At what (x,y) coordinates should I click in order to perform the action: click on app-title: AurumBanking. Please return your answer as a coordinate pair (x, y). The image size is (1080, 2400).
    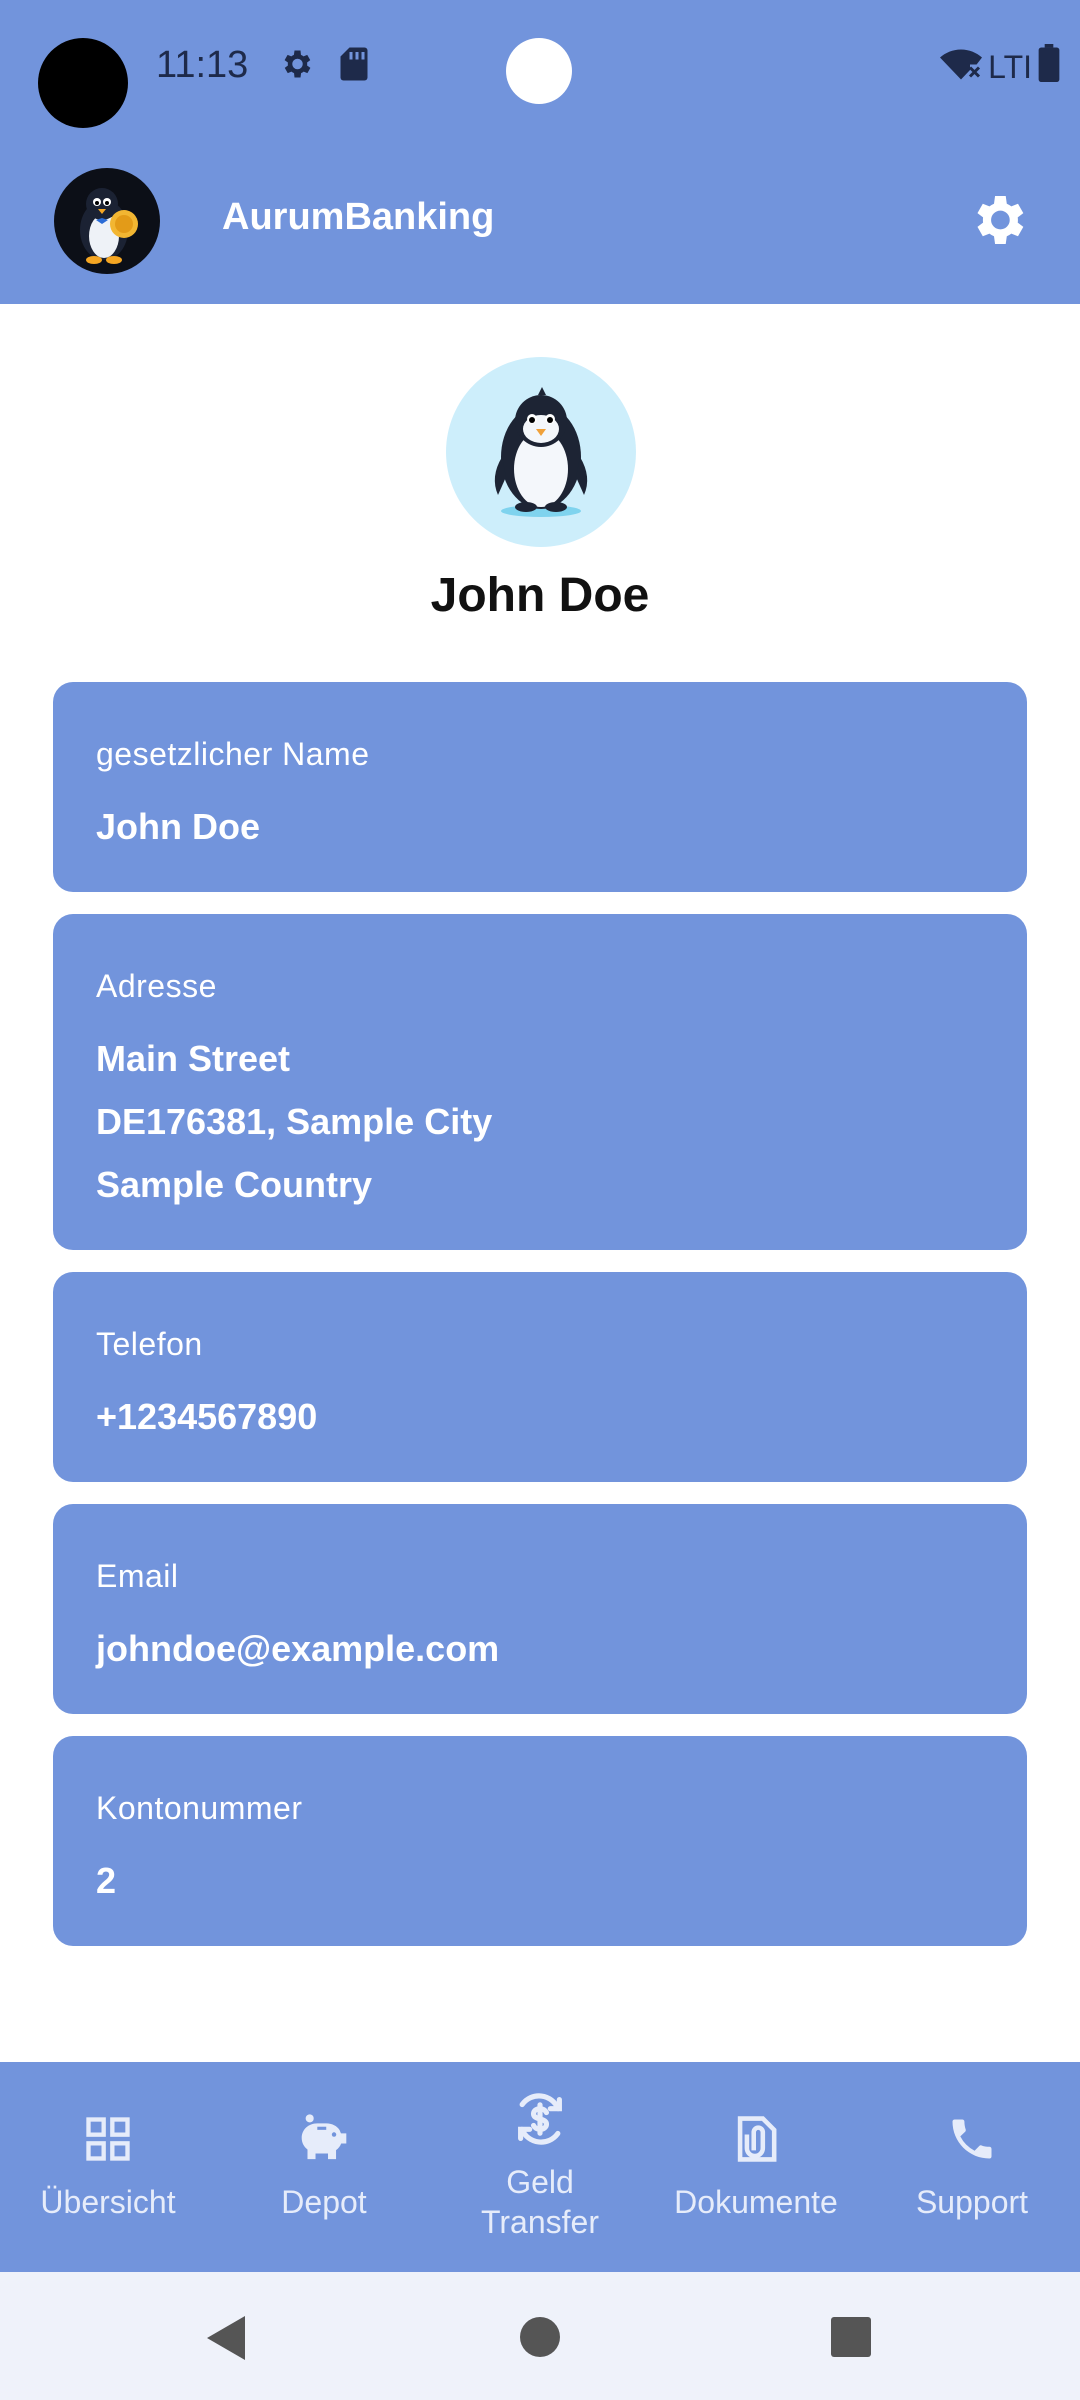
    Looking at the image, I should click on (358, 217).